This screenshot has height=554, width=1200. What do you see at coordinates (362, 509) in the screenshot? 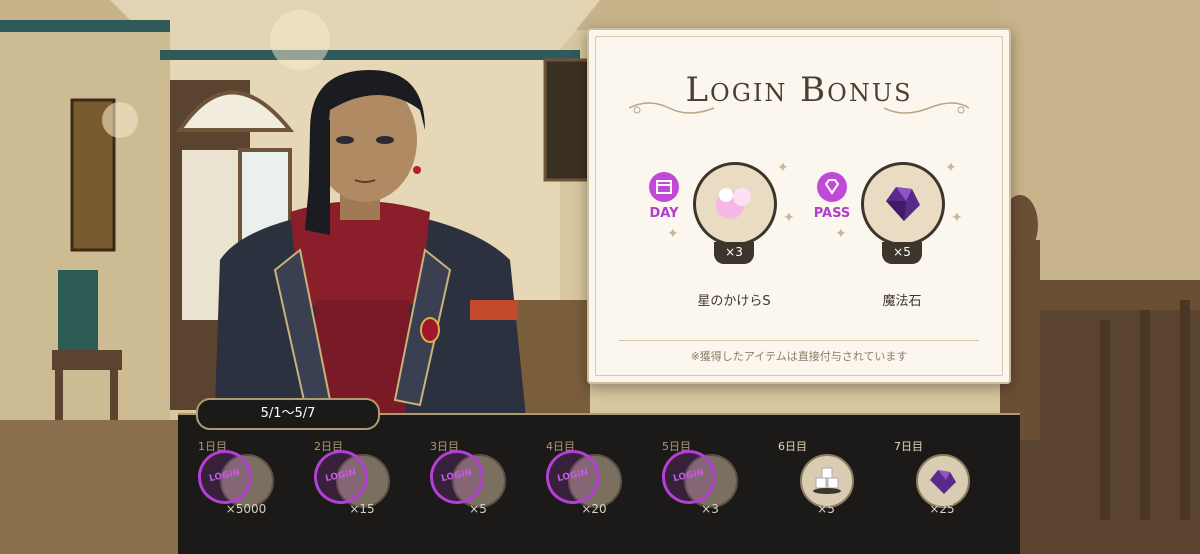
I see `day-quantity: ×15` at bounding box center [362, 509].